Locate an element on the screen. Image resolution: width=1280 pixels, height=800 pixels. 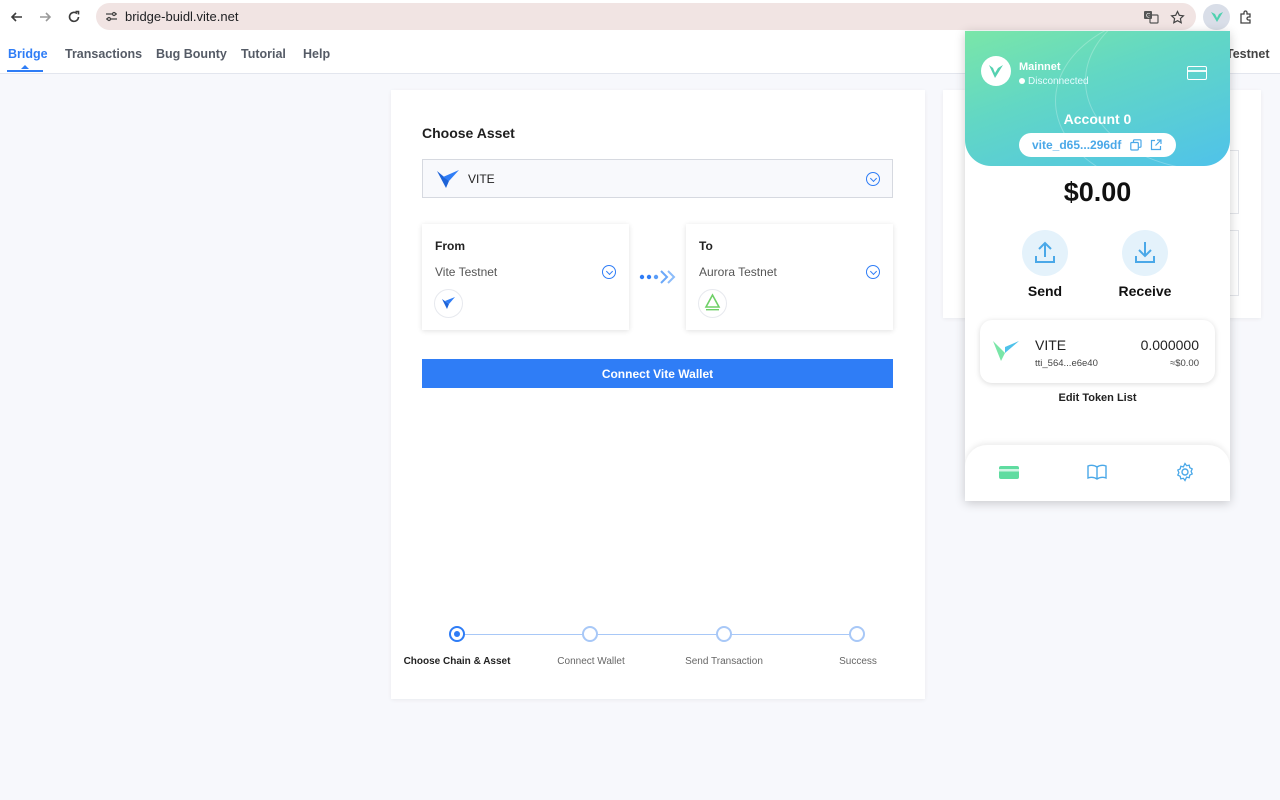
nav-help: Help is located at coordinates (316, 54).